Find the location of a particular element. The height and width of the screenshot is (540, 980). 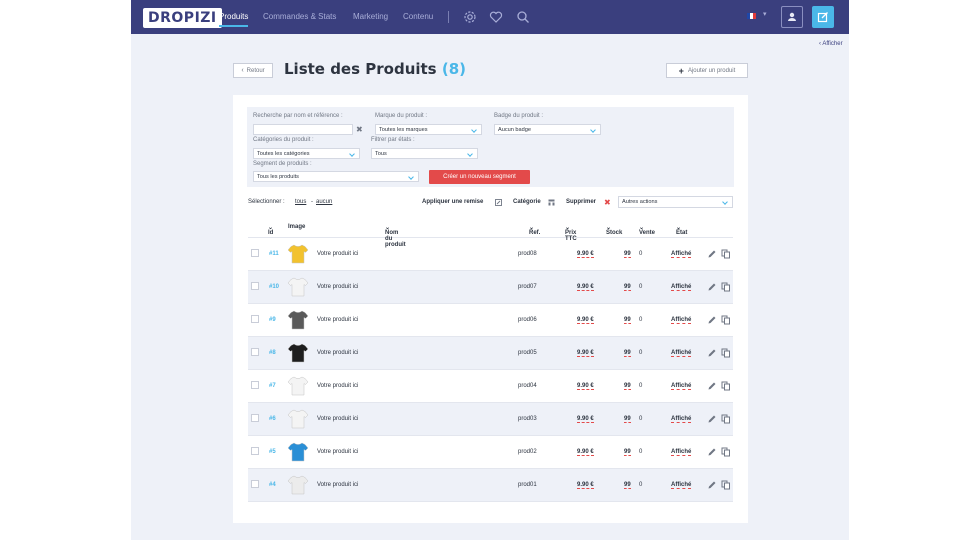

nav-produits: Produits is located at coordinates (234, 19).